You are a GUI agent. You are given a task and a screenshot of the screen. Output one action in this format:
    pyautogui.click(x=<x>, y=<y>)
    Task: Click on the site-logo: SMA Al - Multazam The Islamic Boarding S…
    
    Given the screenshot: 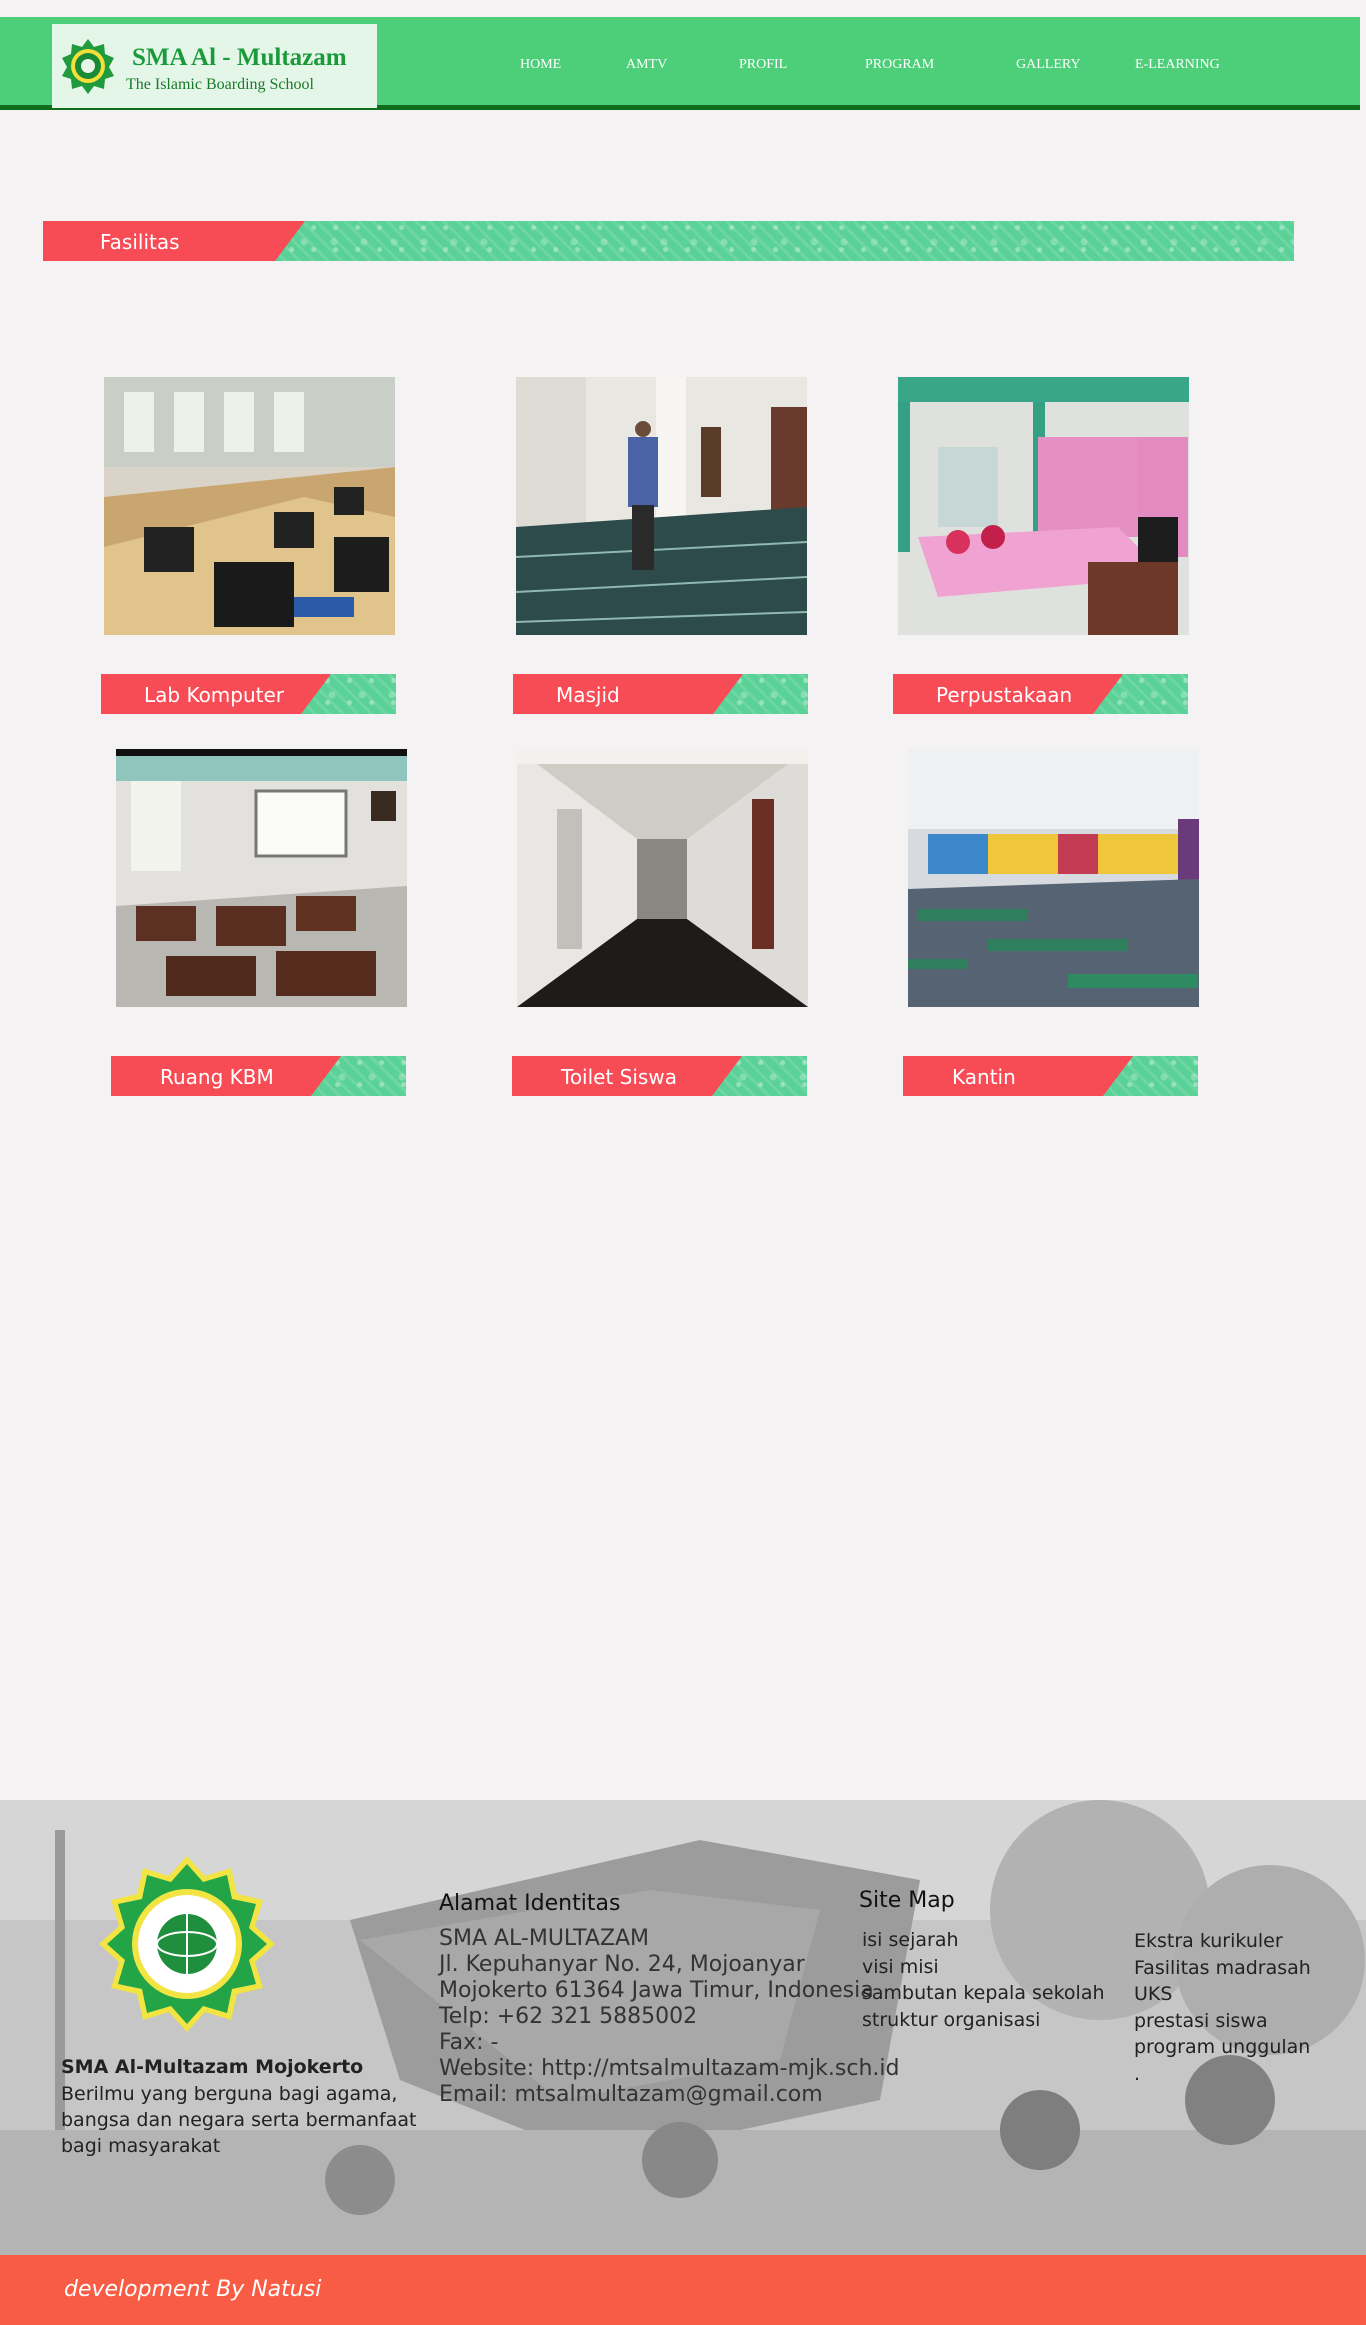 What is the action you would take?
    pyautogui.click(x=214, y=66)
    